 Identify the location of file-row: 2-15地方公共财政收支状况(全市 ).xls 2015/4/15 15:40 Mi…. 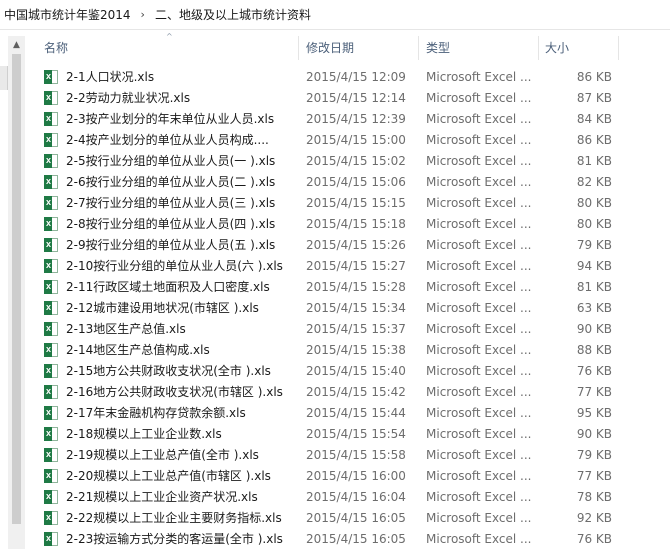
(348, 371).